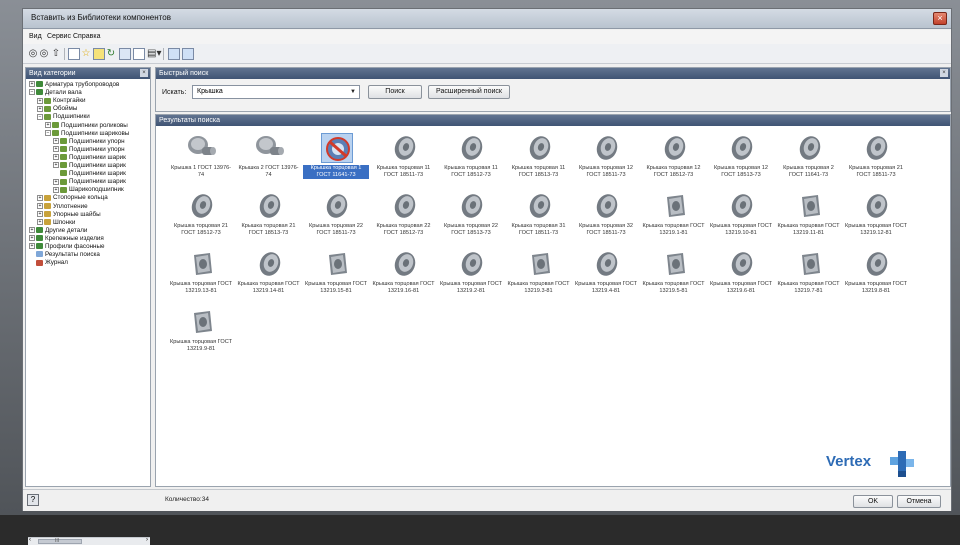 The image size is (960, 545). I want to click on tree-node: + Крепежные изделия, so click(66, 239).